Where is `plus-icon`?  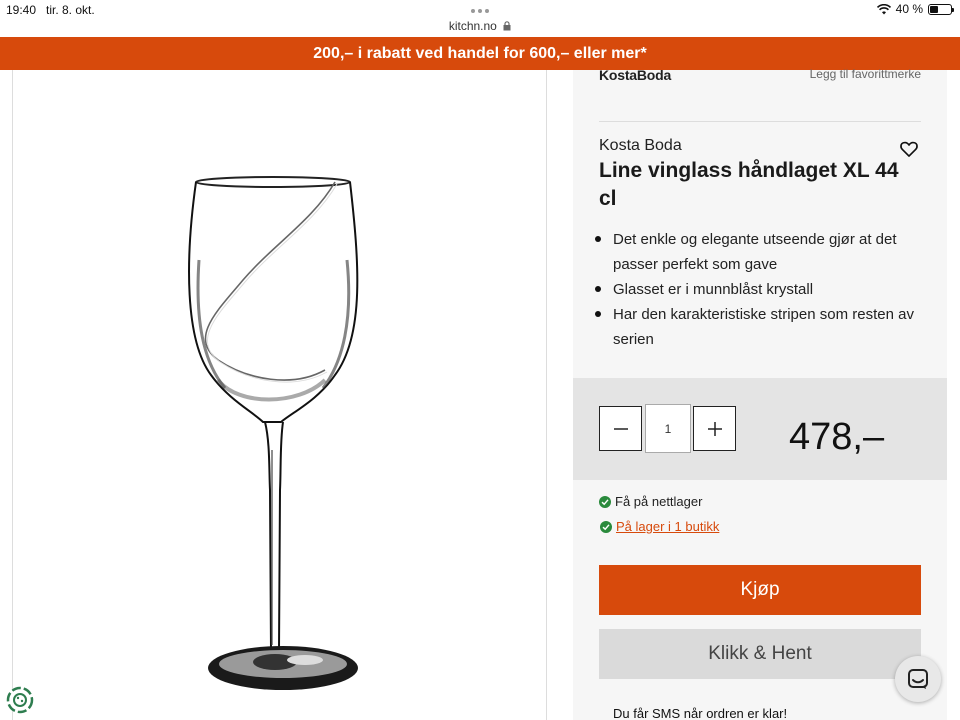 plus-icon is located at coordinates (714, 428).